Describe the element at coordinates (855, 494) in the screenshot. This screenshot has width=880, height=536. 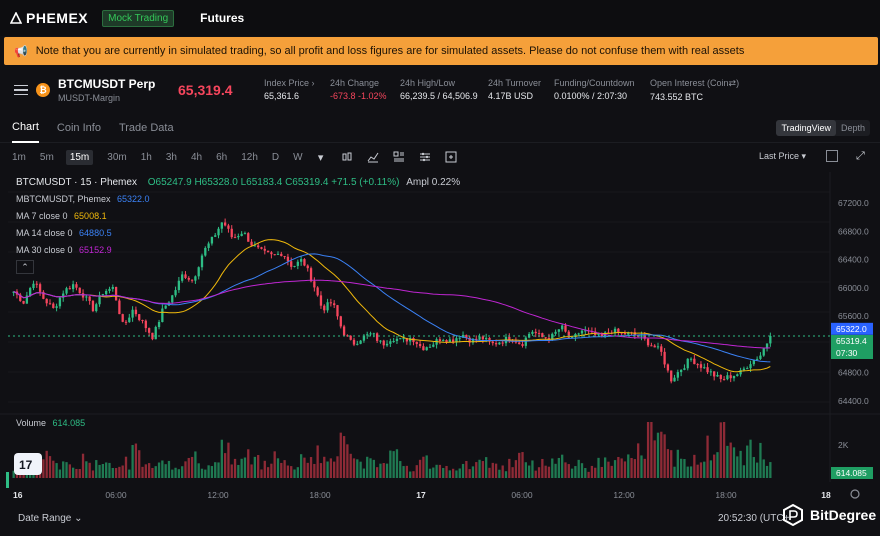
I see `axis-settings-icon` at that location.